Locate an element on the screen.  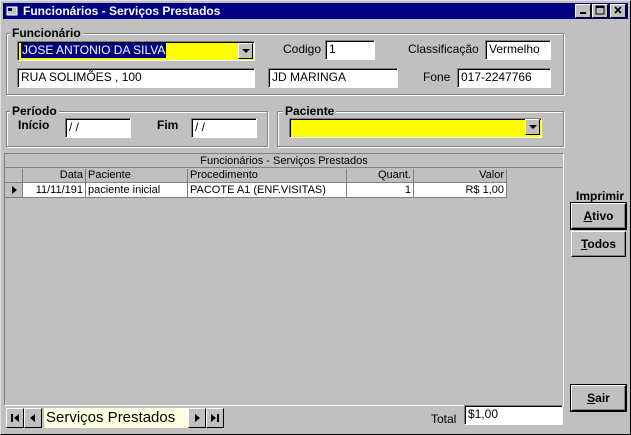
total-label: Total is located at coordinates (444, 419).